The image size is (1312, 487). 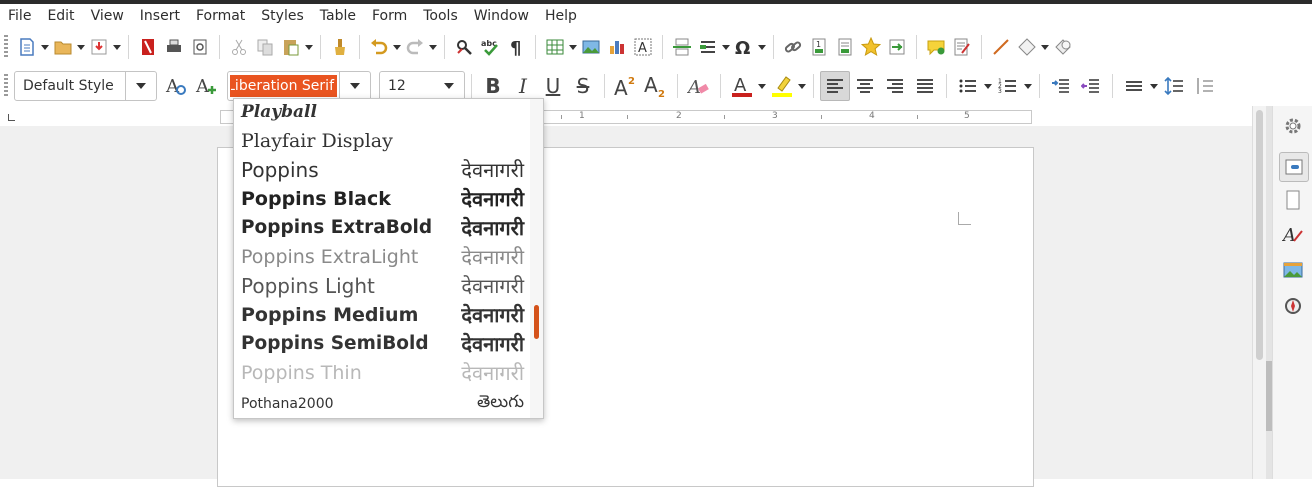 What do you see at coordinates (968, 86) in the screenshot?
I see `bulleted-list-icon` at bounding box center [968, 86].